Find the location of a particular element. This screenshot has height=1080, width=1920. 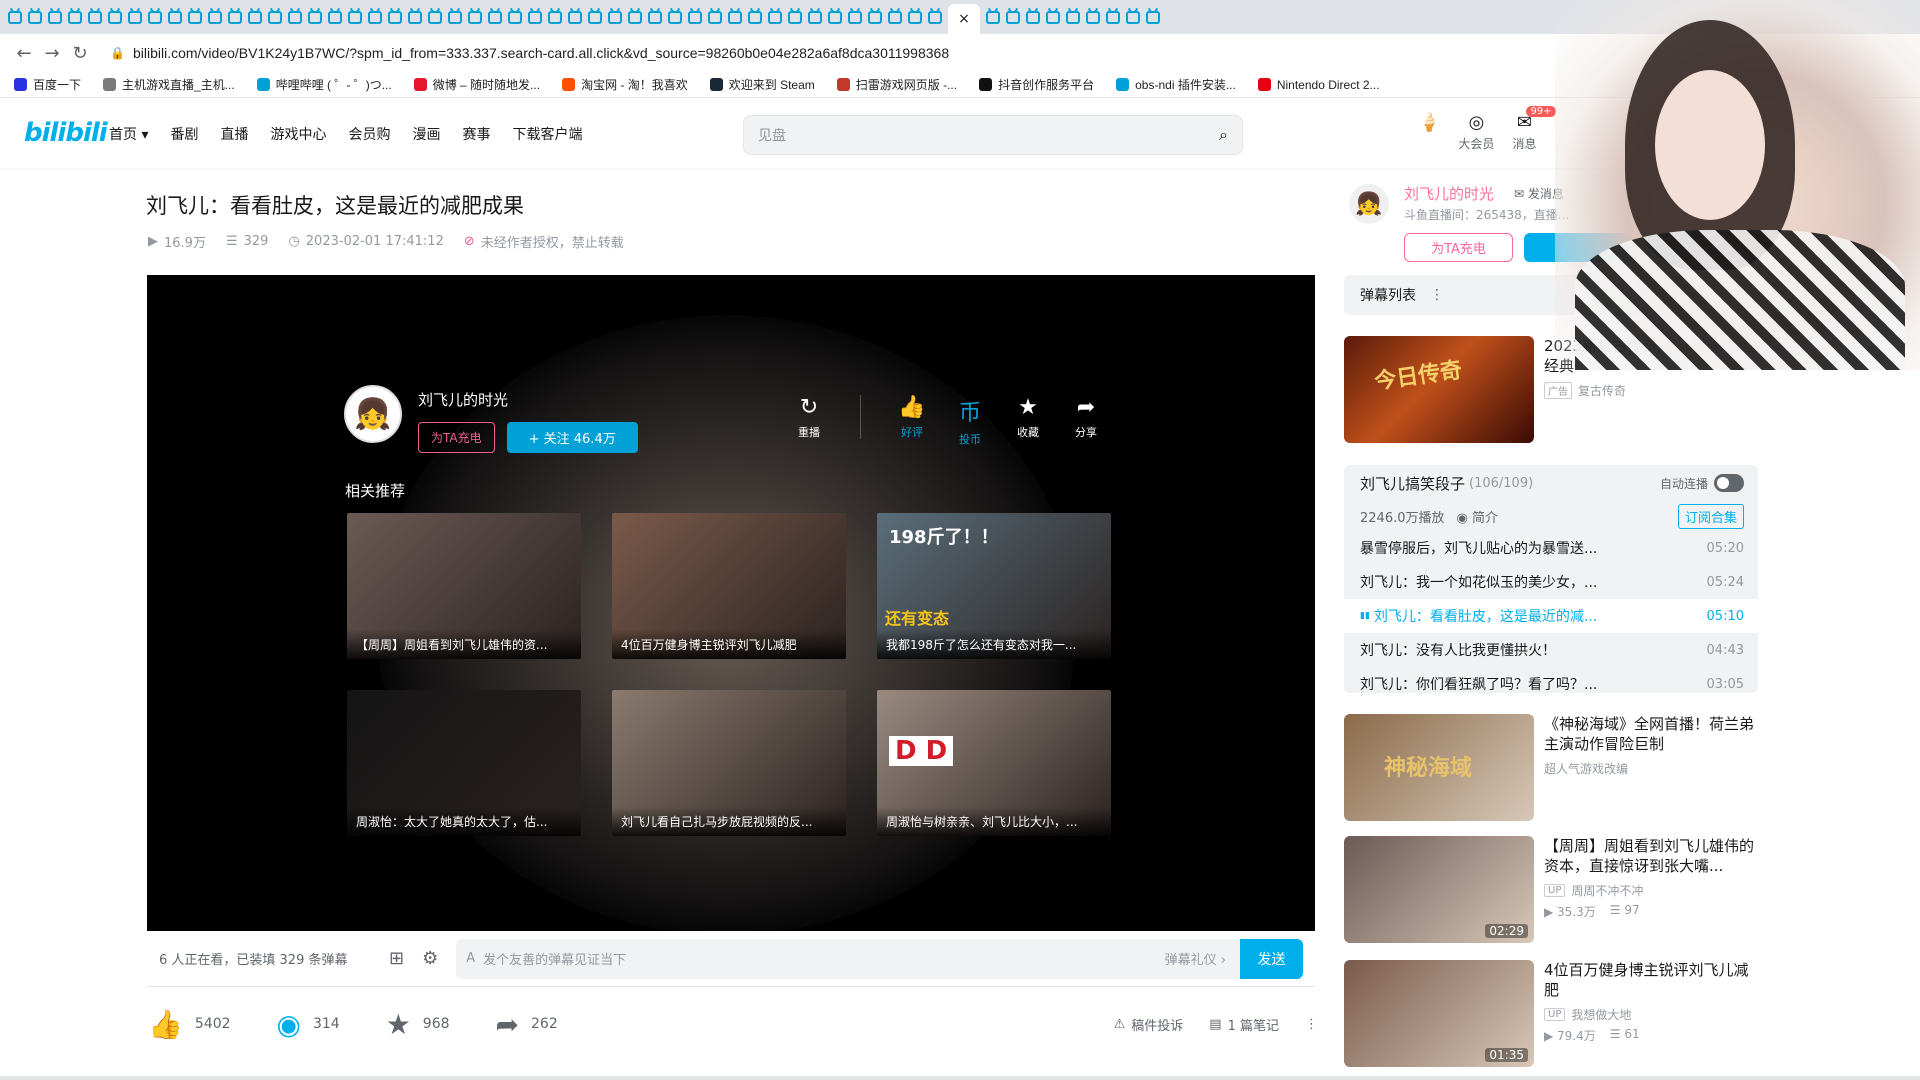

coin-button: ◉ 314 is located at coordinates (308, 1024).